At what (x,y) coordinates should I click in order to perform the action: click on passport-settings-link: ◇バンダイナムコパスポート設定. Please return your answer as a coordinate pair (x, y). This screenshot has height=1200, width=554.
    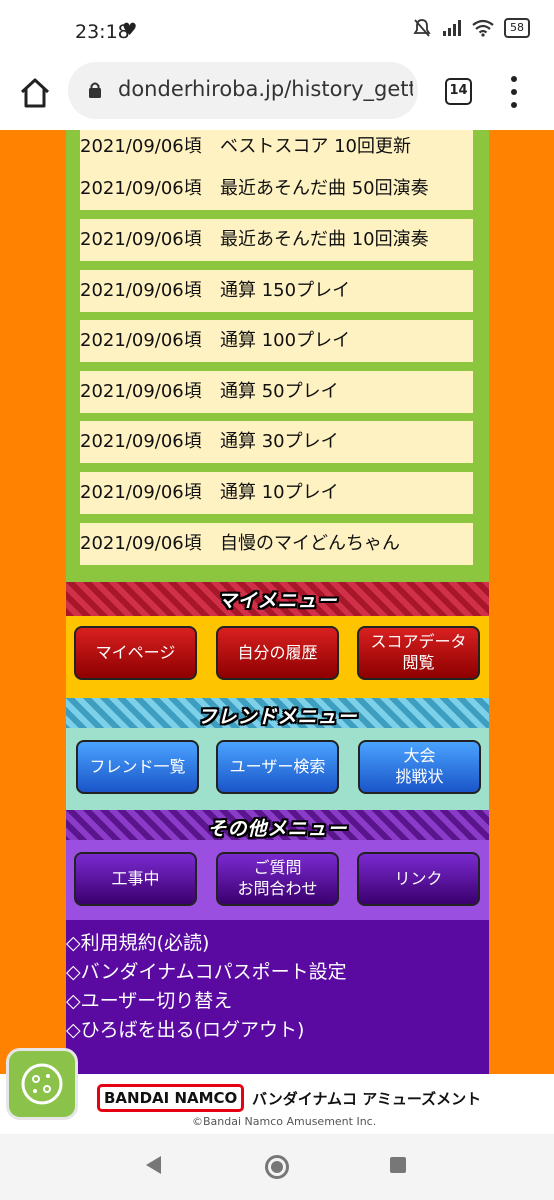
    Looking at the image, I should click on (206, 970).